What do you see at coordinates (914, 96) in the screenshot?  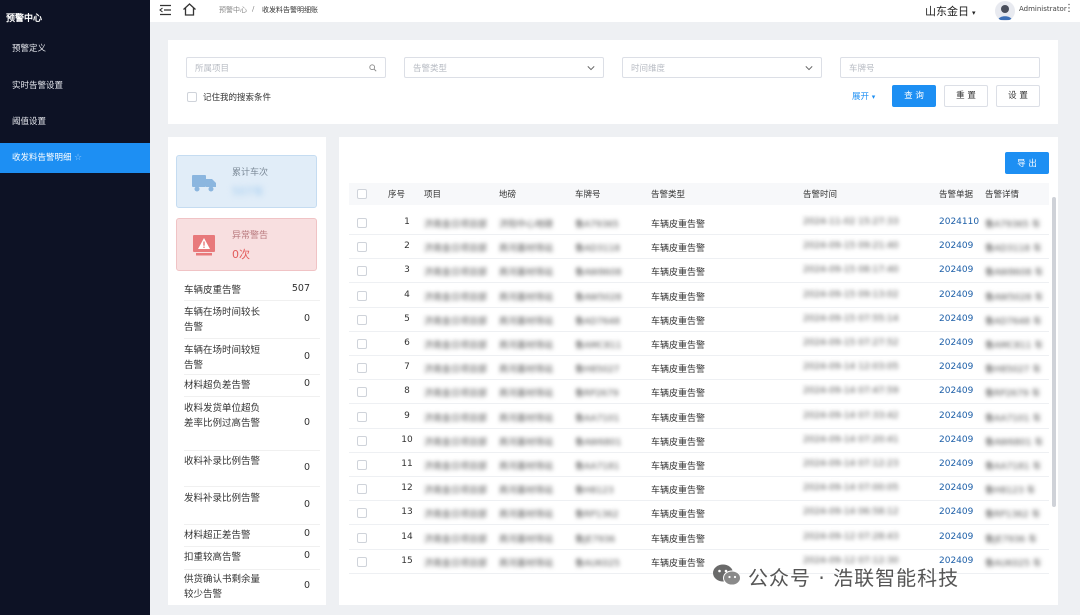 I see `query-button: 查 询` at bounding box center [914, 96].